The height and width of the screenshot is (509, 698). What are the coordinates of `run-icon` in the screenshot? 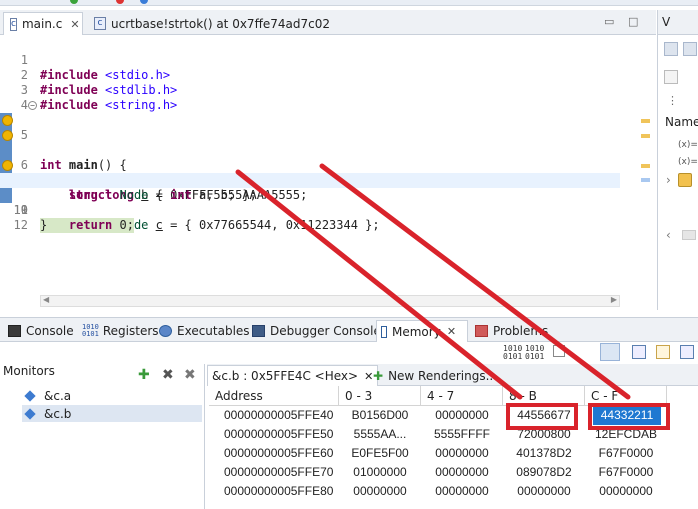 It's located at (74, 2).